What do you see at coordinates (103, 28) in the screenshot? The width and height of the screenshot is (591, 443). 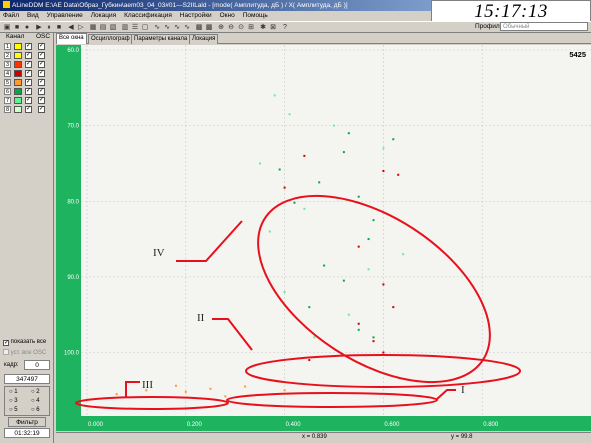 I see `table-icon: ▤` at bounding box center [103, 28].